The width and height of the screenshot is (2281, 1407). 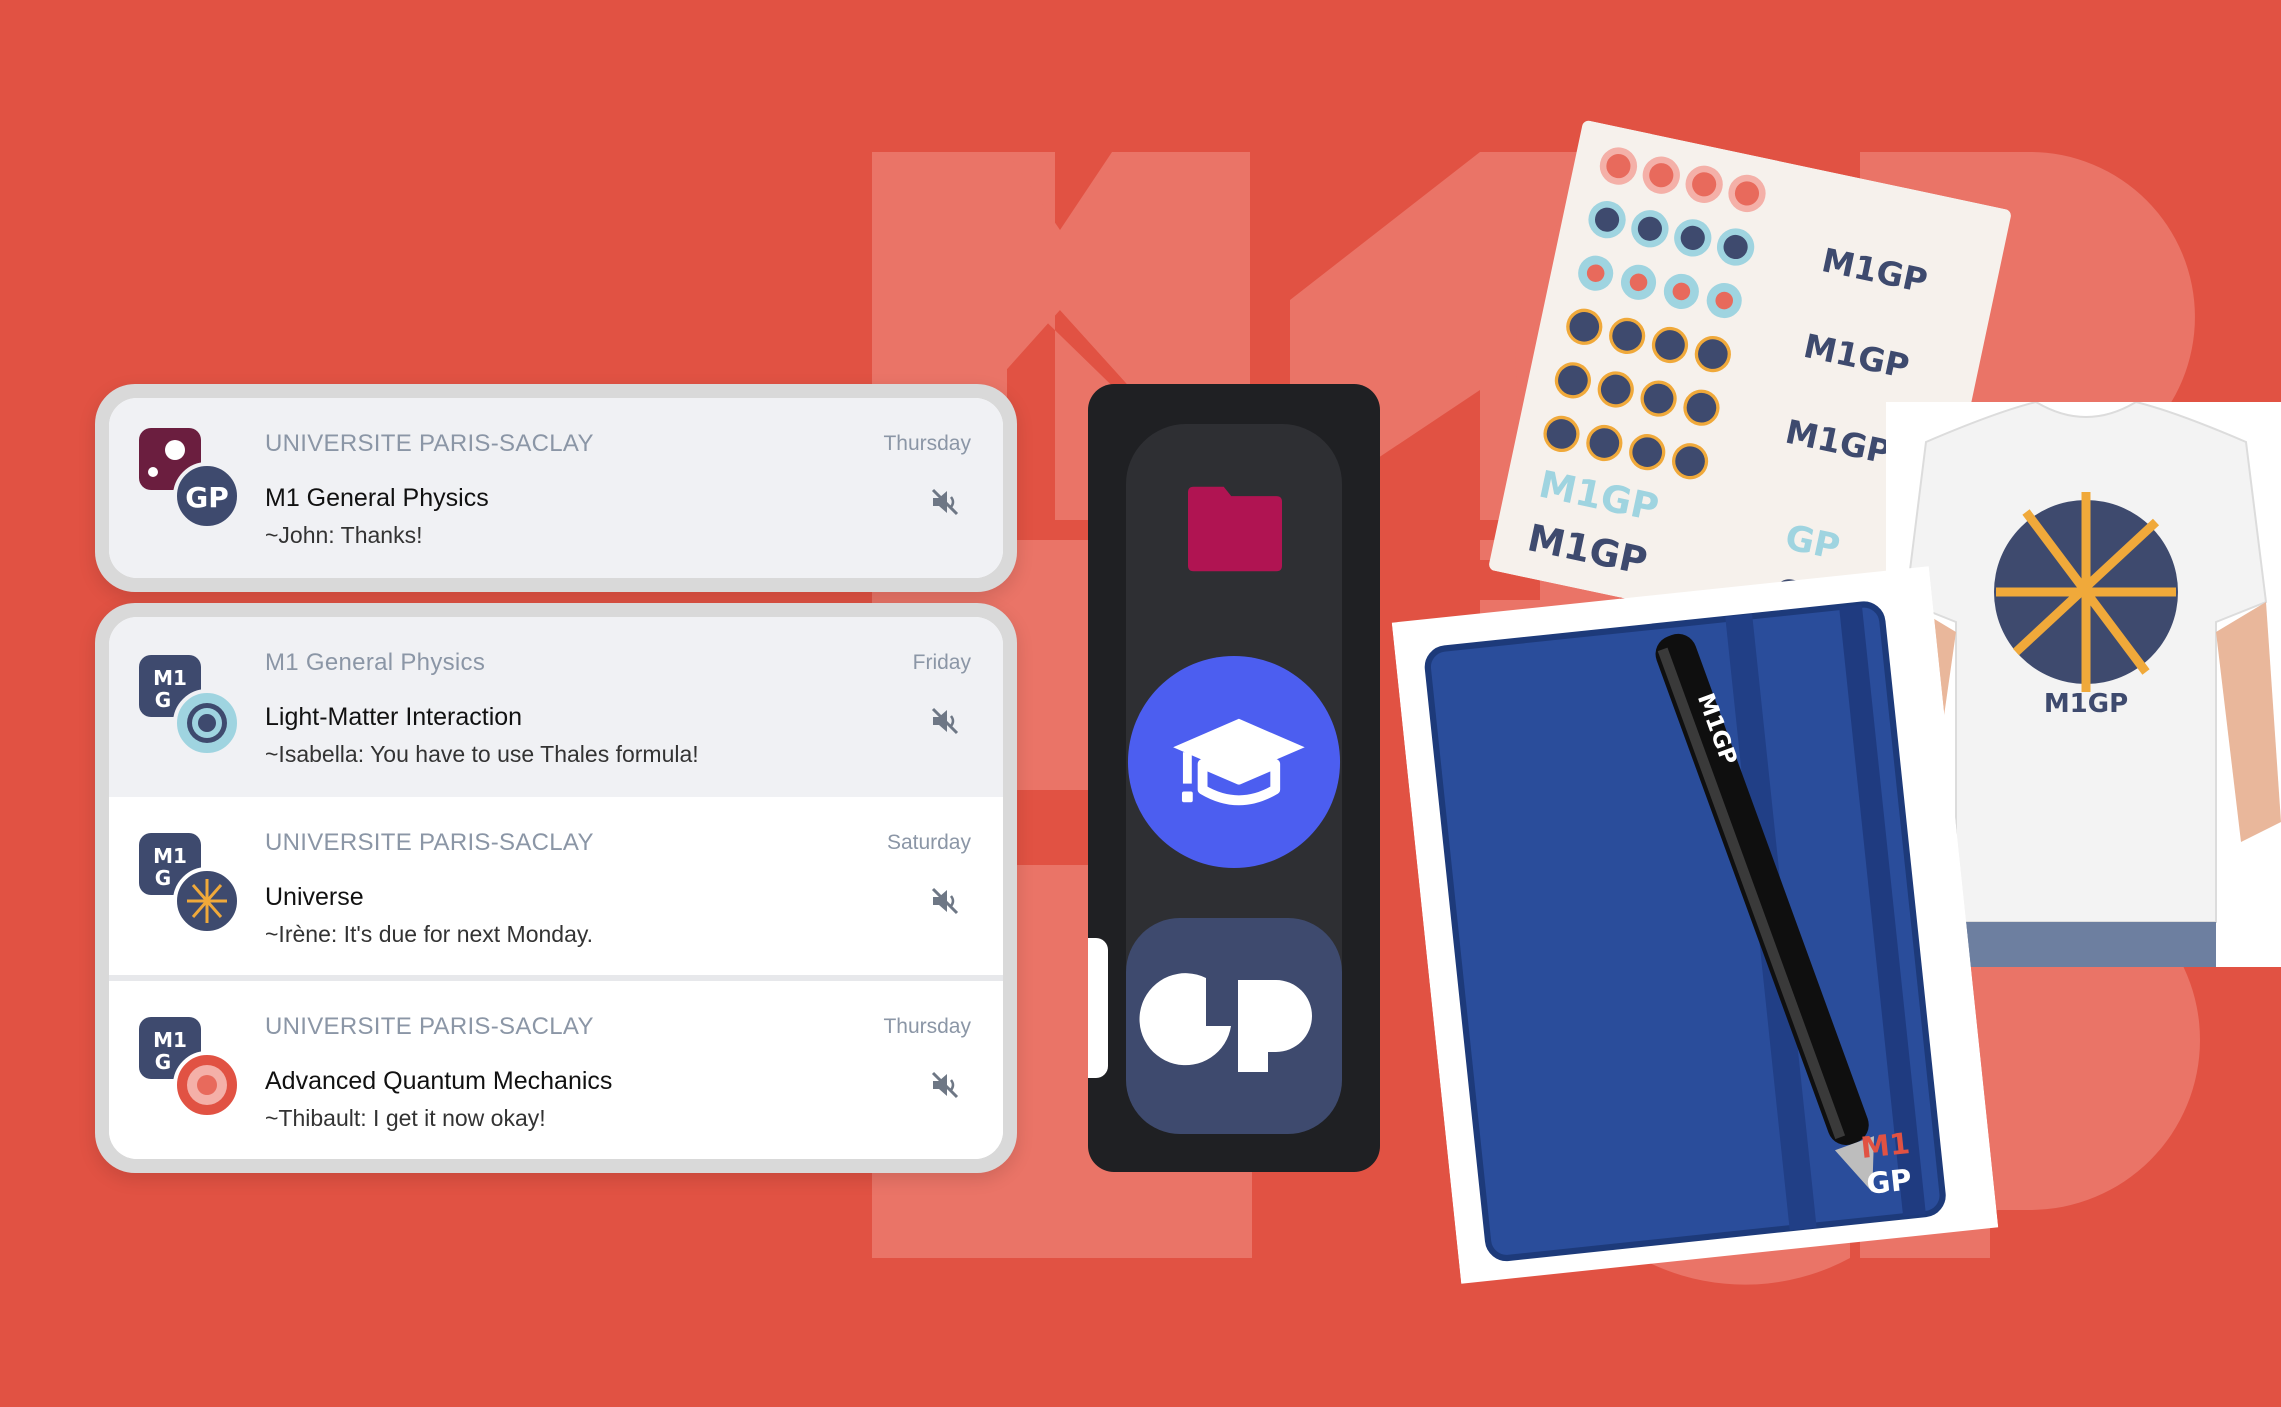 I want to click on notebook-photo: M1GP M1 GP, so click(x=1695, y=925).